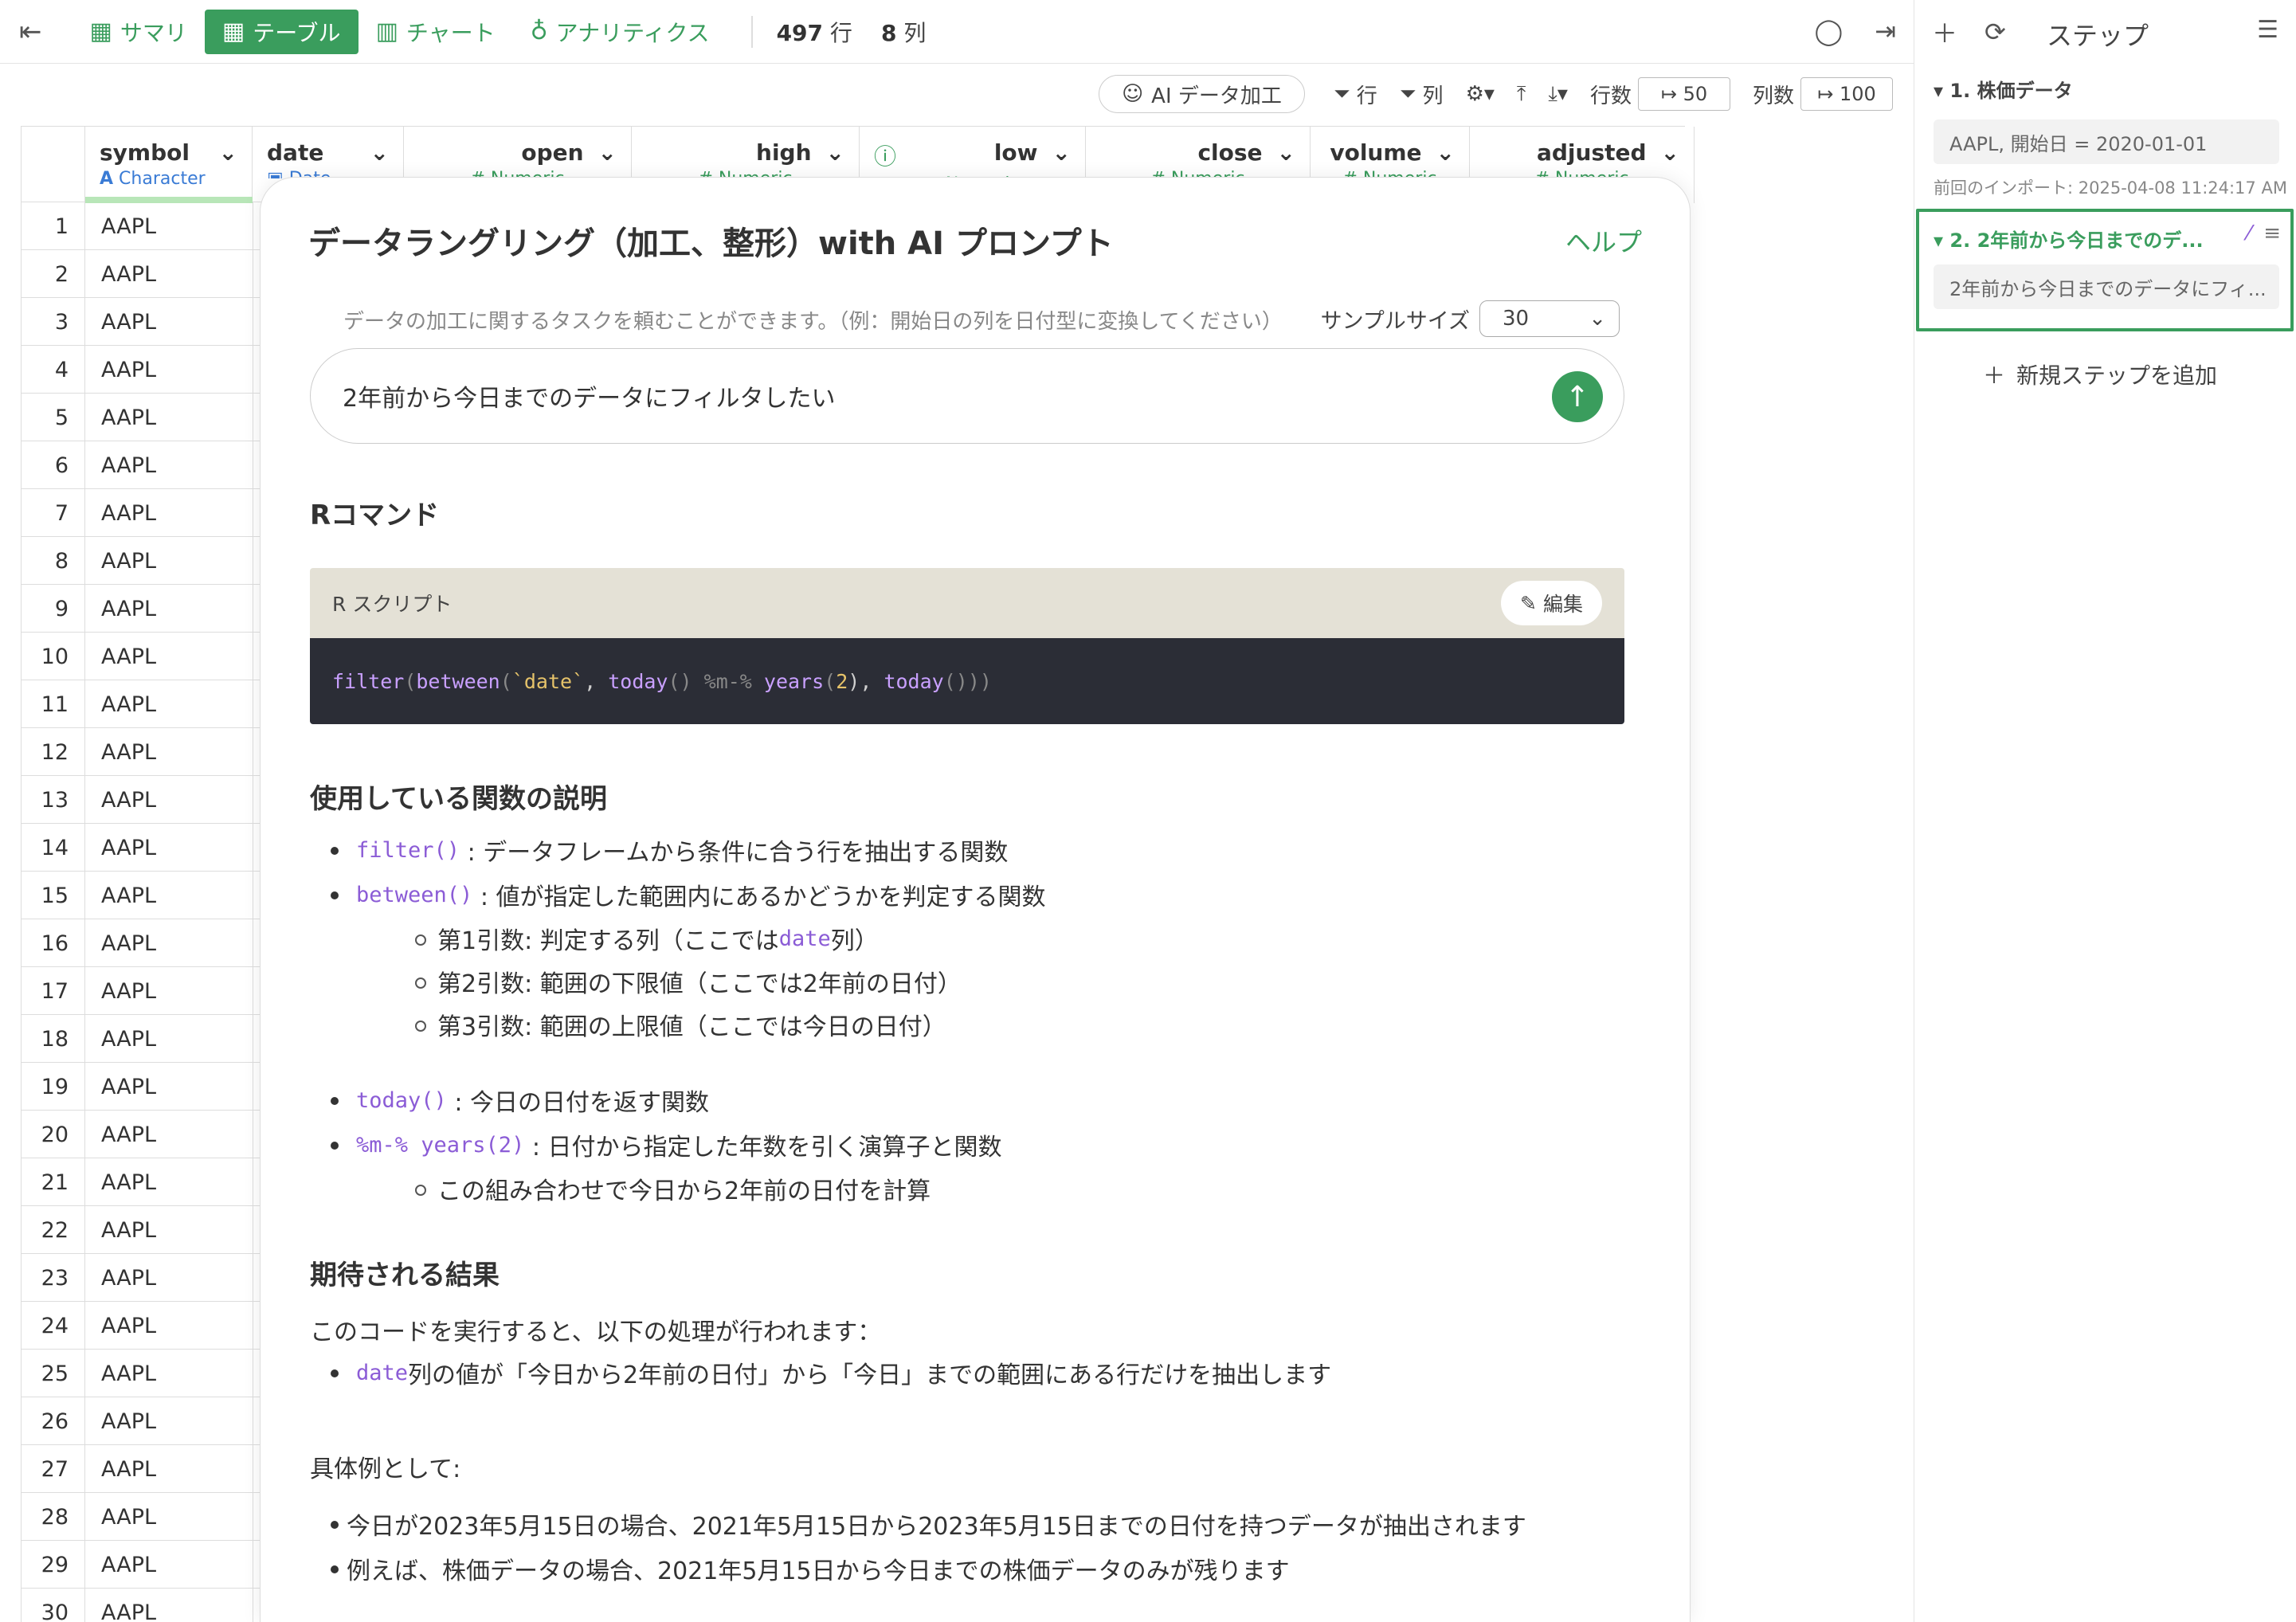 This screenshot has height=1622, width=2296. I want to click on collapse-right-icon: ⇥, so click(1886, 31).